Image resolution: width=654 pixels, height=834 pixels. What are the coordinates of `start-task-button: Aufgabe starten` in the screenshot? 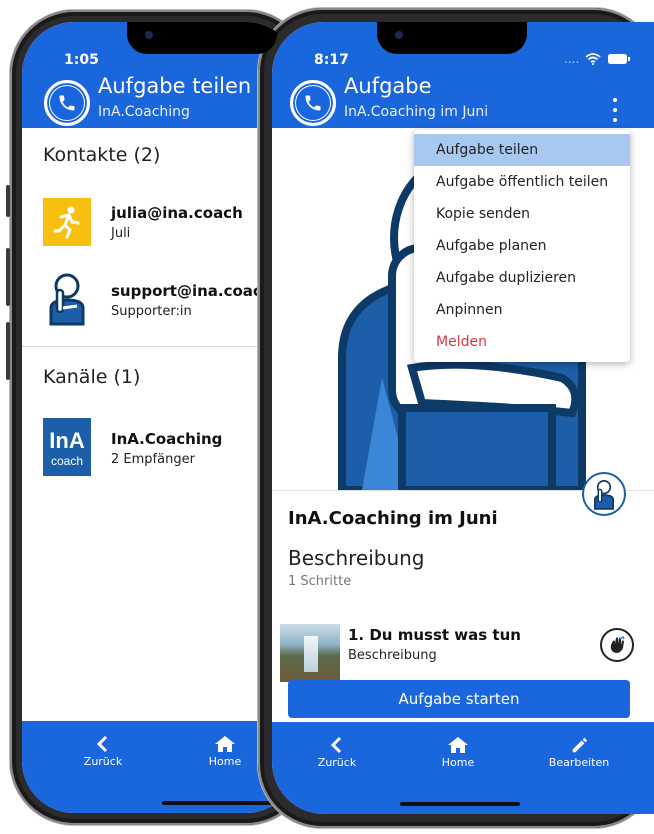 It's located at (459, 699).